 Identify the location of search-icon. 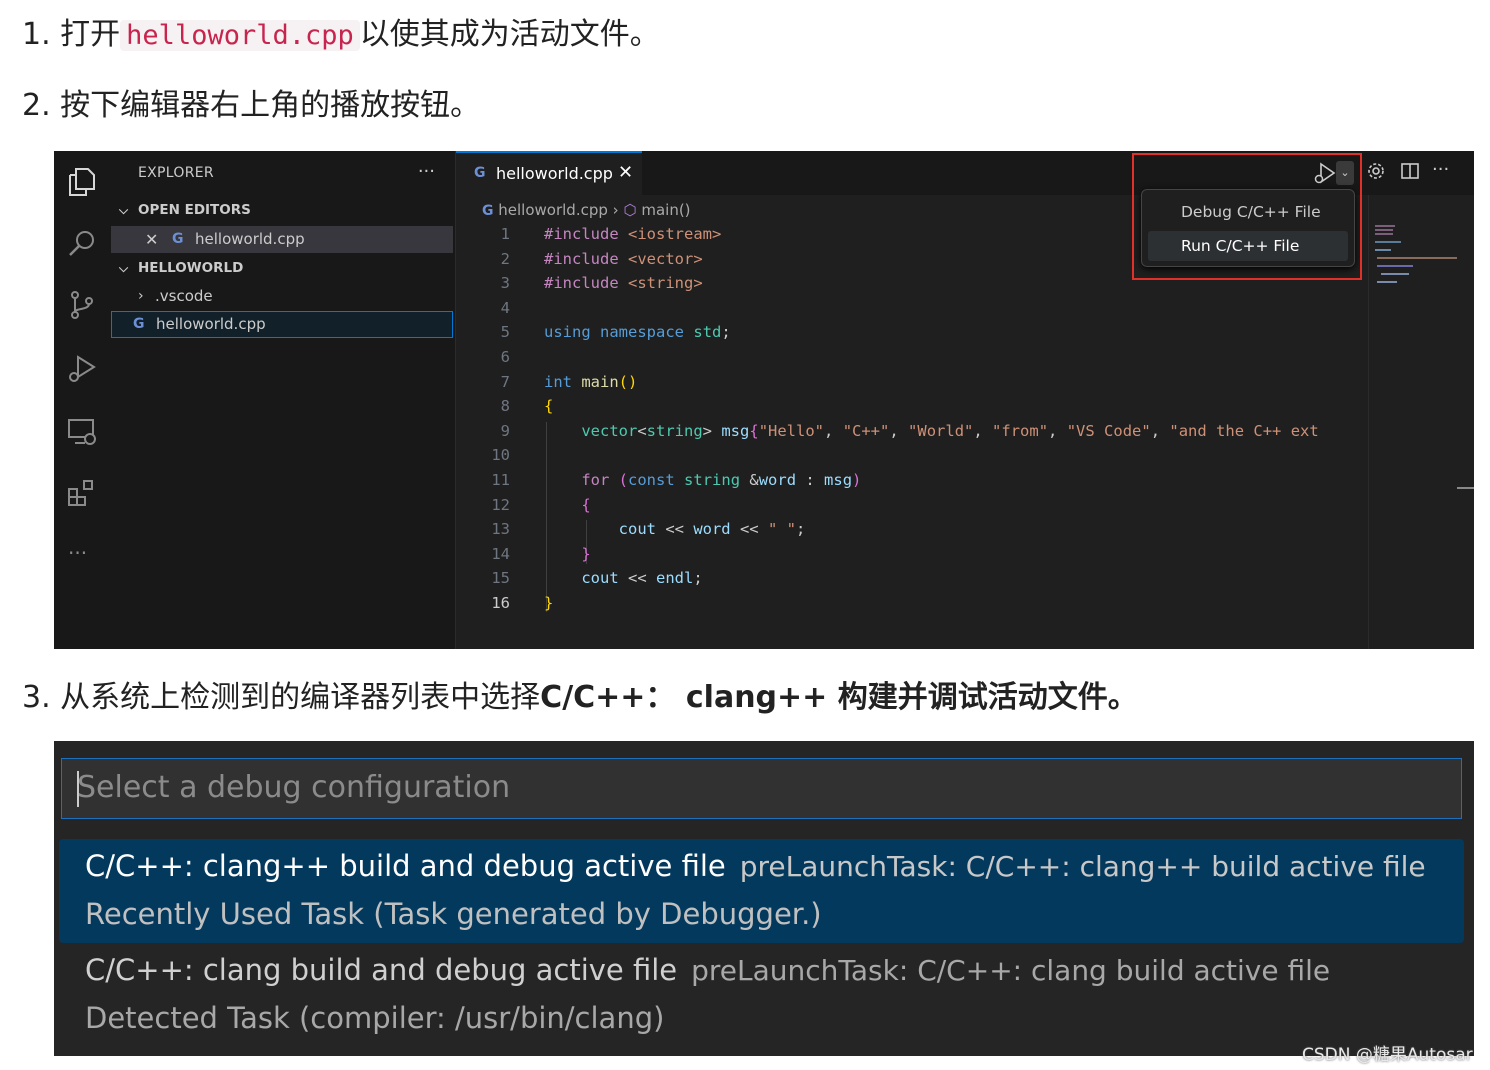
(82, 243).